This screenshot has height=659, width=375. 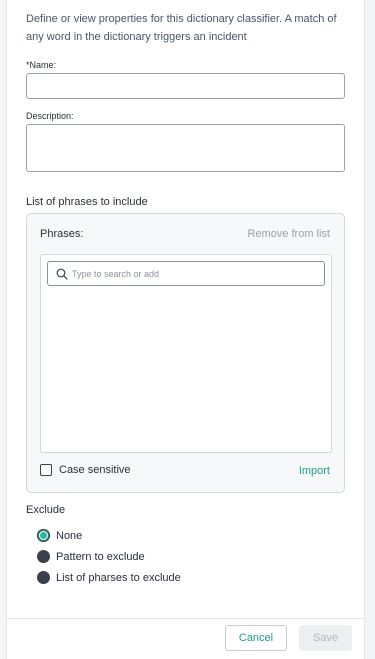 I want to click on cancel-button: Cancel, so click(x=256, y=638).